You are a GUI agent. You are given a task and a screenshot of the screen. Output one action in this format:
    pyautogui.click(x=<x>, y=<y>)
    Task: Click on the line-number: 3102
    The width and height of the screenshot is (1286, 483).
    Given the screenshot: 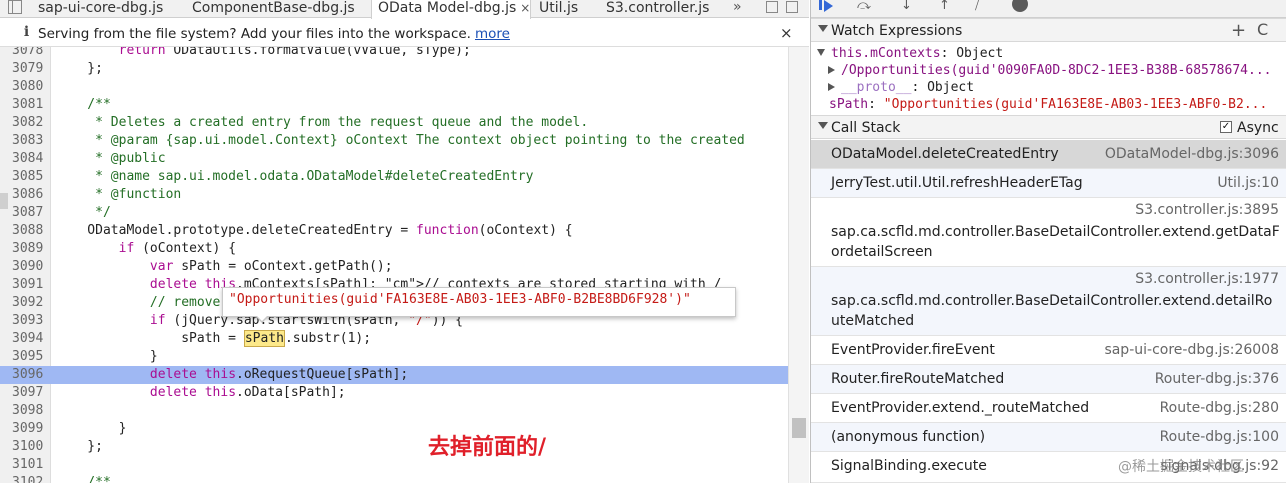 What is the action you would take?
    pyautogui.click(x=30, y=478)
    